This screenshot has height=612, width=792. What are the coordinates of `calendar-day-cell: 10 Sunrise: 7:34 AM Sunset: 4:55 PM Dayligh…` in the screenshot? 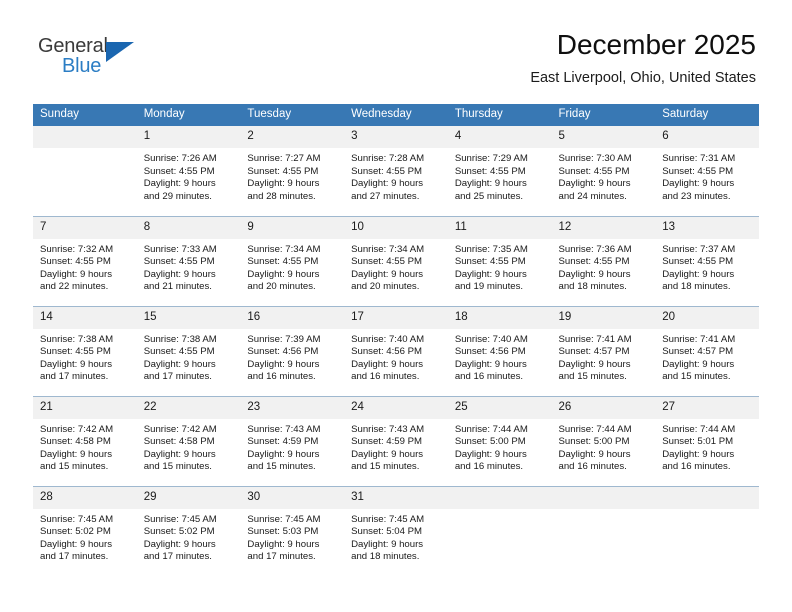 It's located at (396, 260).